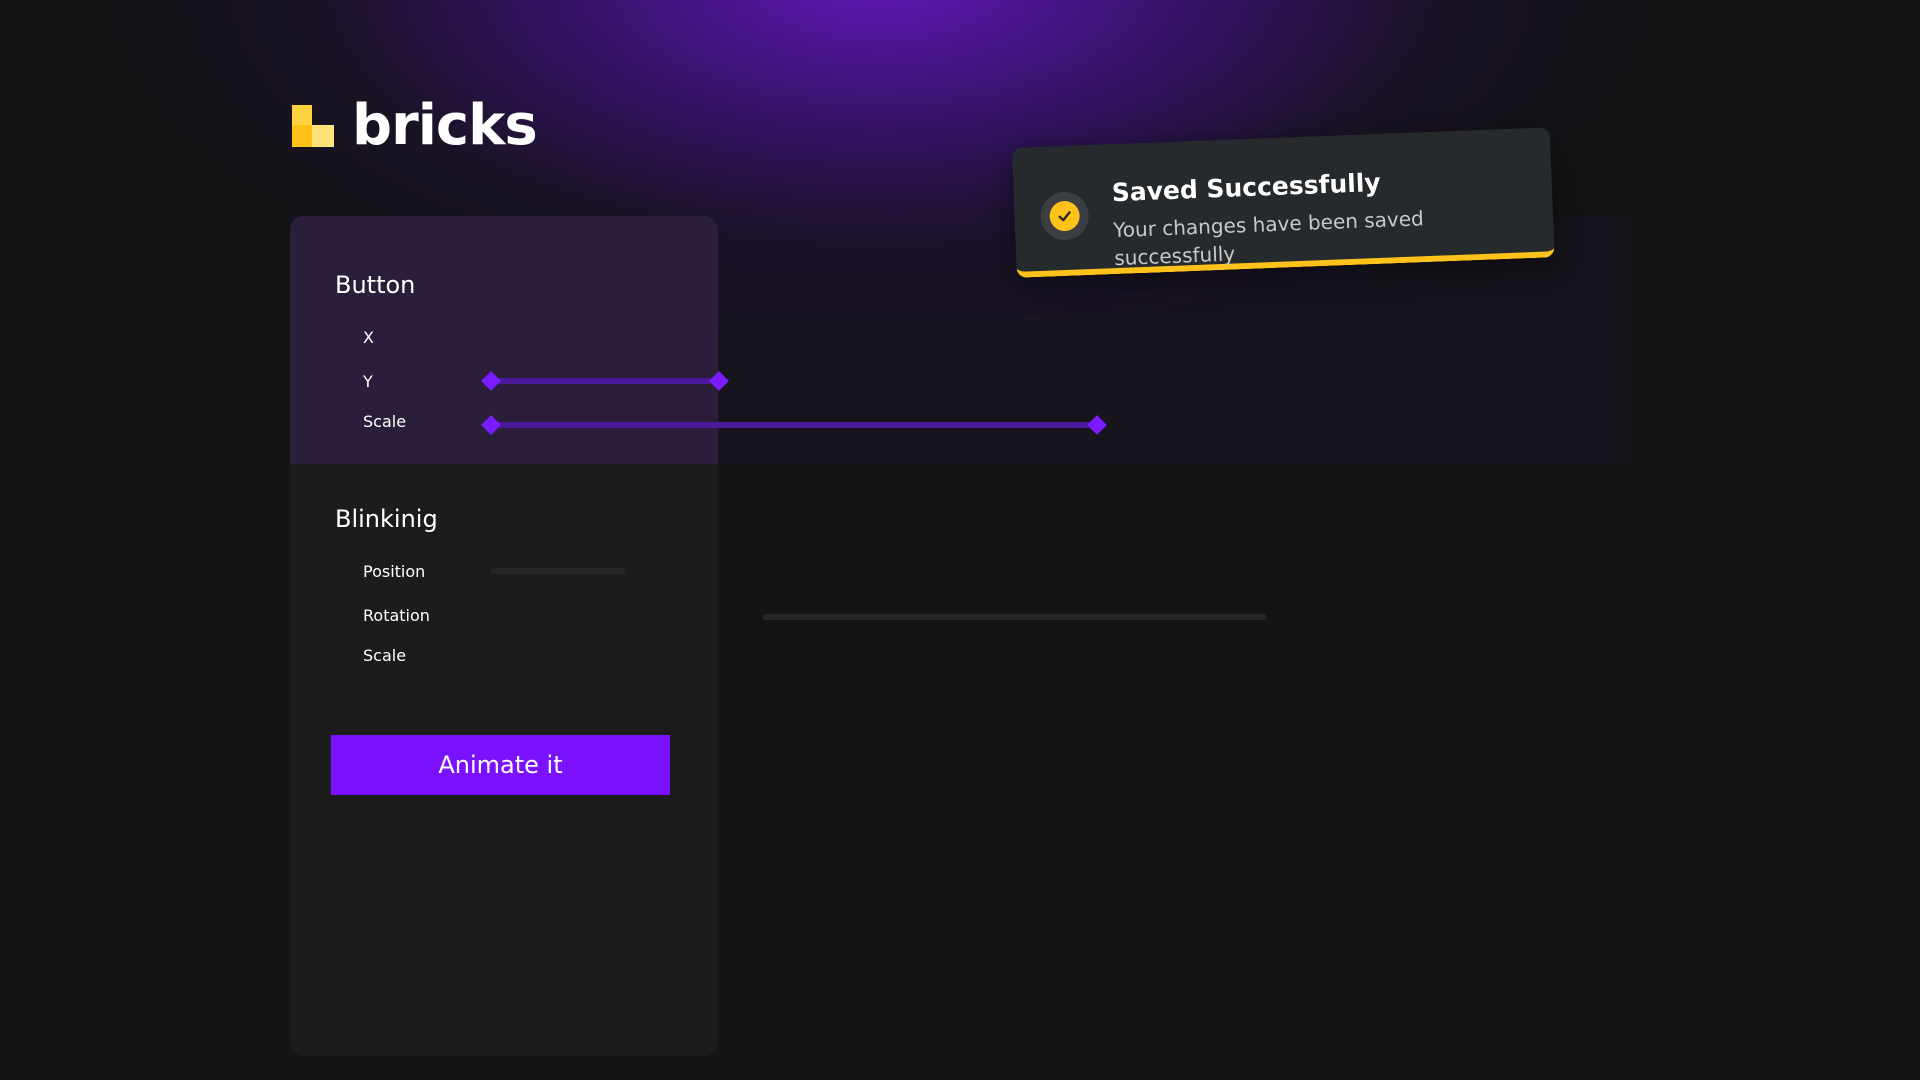 This screenshot has width=1920, height=1080. What do you see at coordinates (368, 381) in the screenshot?
I see `prop-label-y: Y` at bounding box center [368, 381].